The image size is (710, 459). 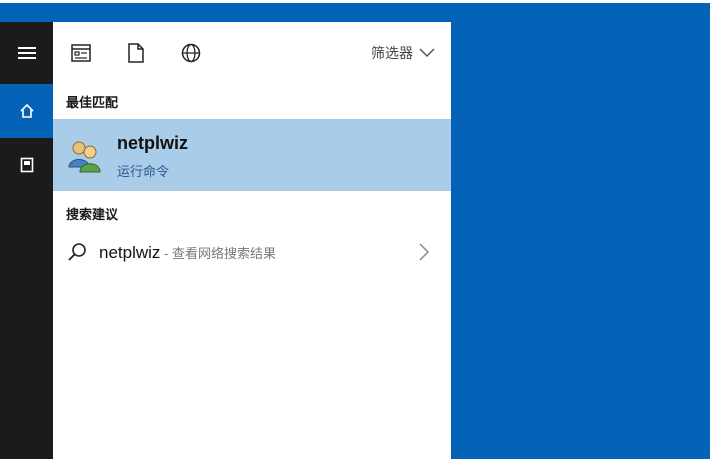 I want to click on best-match-subtitle: 运行命令, so click(x=143, y=171).